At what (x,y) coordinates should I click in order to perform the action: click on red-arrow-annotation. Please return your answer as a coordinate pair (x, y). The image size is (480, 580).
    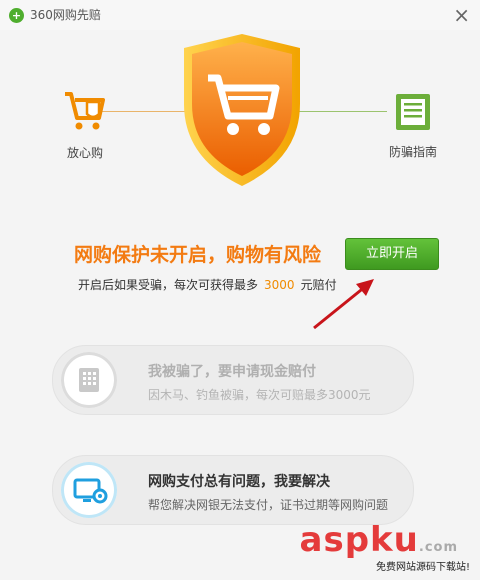
    Looking at the image, I should click on (343, 304).